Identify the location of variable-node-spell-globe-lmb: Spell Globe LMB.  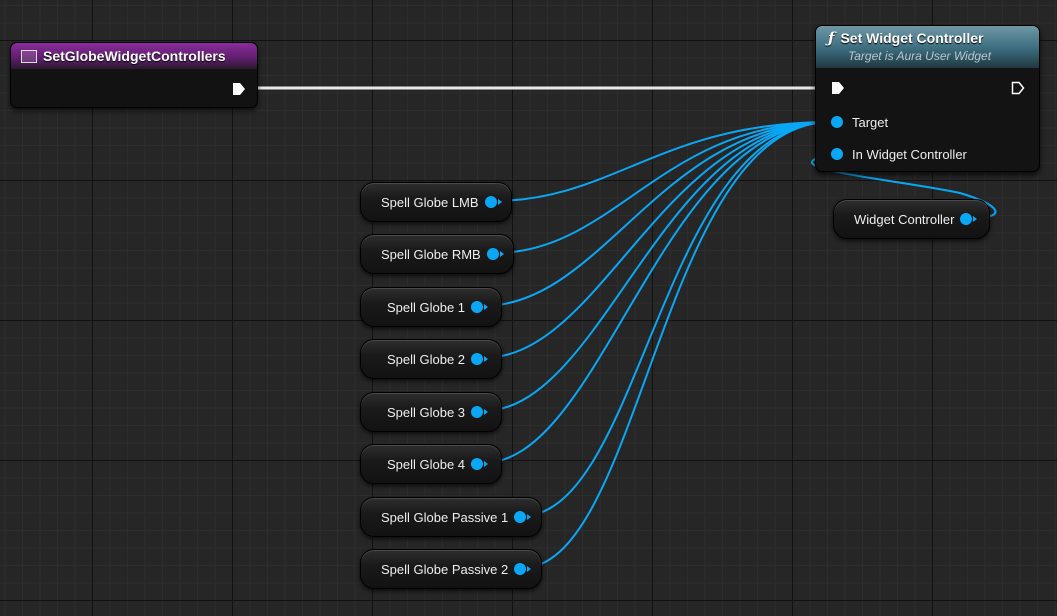
(436, 202).